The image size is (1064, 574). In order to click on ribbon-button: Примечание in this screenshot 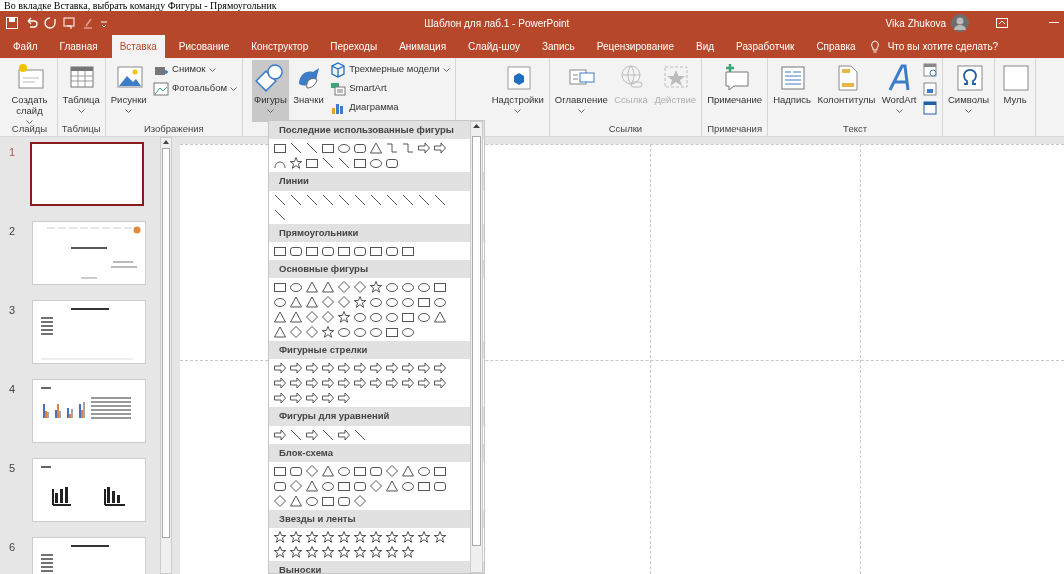, I will do `click(735, 91)`.